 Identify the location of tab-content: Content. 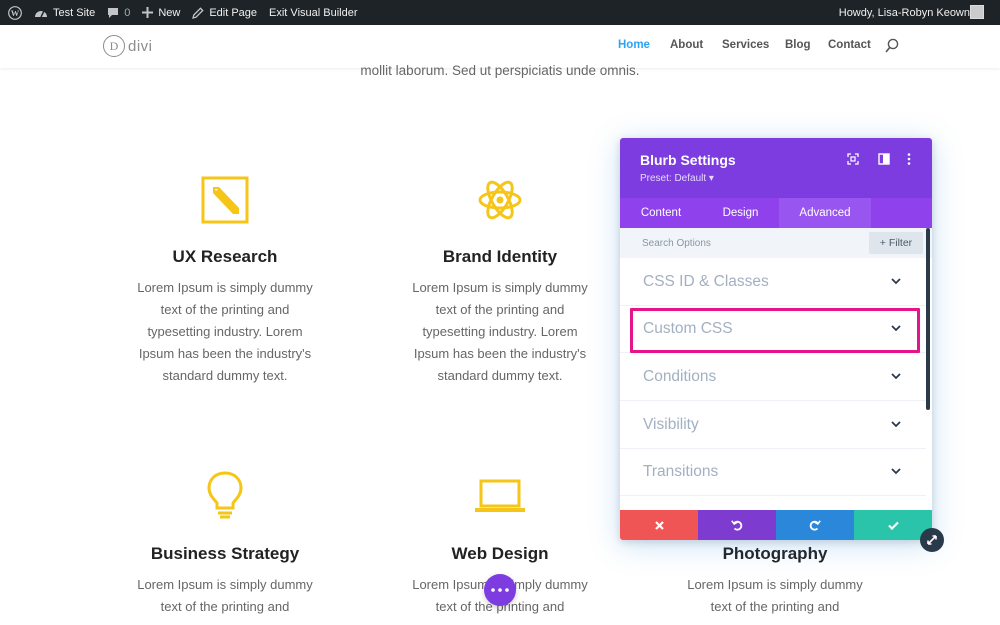
(661, 213).